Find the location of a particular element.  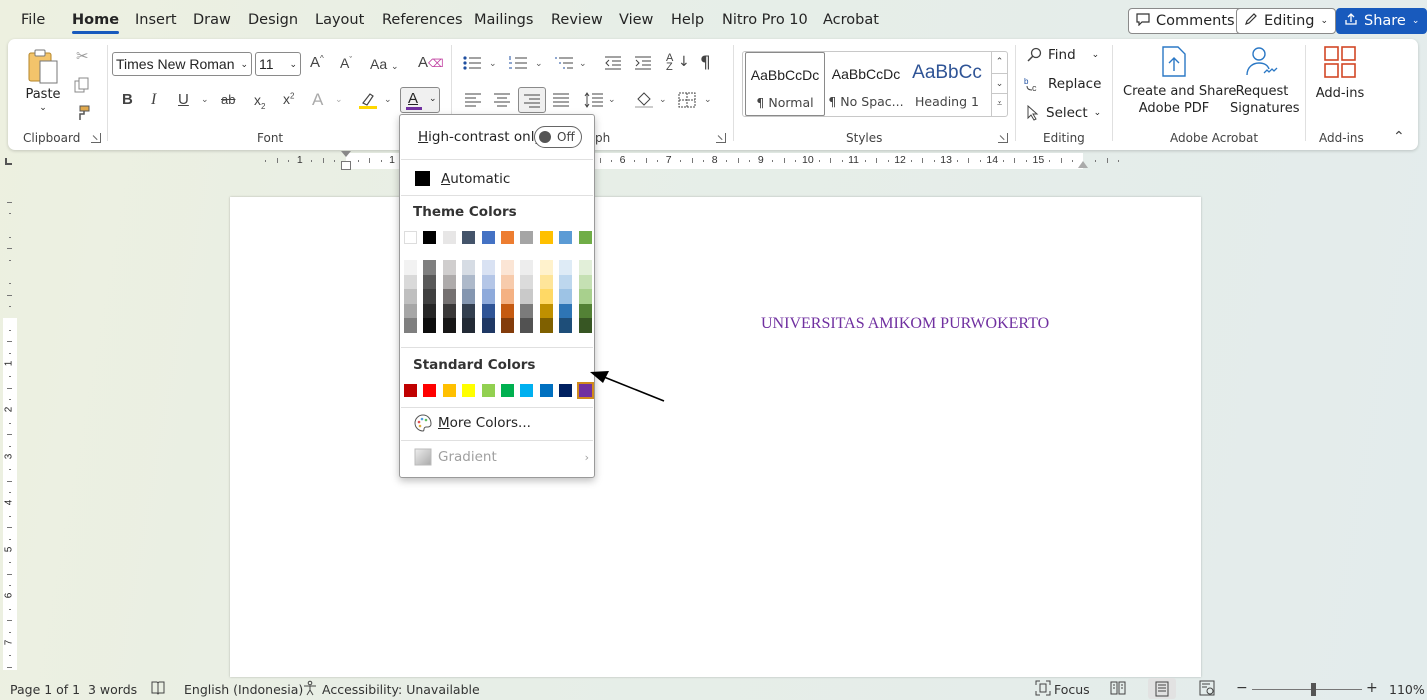

request-signatures-button: Request Signatures is located at coordinates (1265, 81).